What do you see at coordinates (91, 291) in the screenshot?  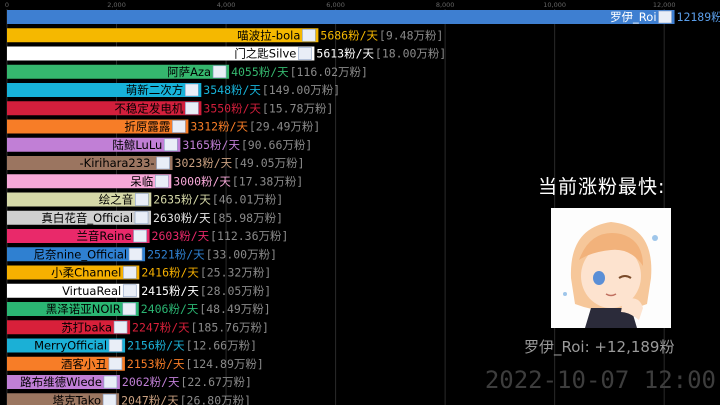 I see `bar-name-label: VirtuaReal` at bounding box center [91, 291].